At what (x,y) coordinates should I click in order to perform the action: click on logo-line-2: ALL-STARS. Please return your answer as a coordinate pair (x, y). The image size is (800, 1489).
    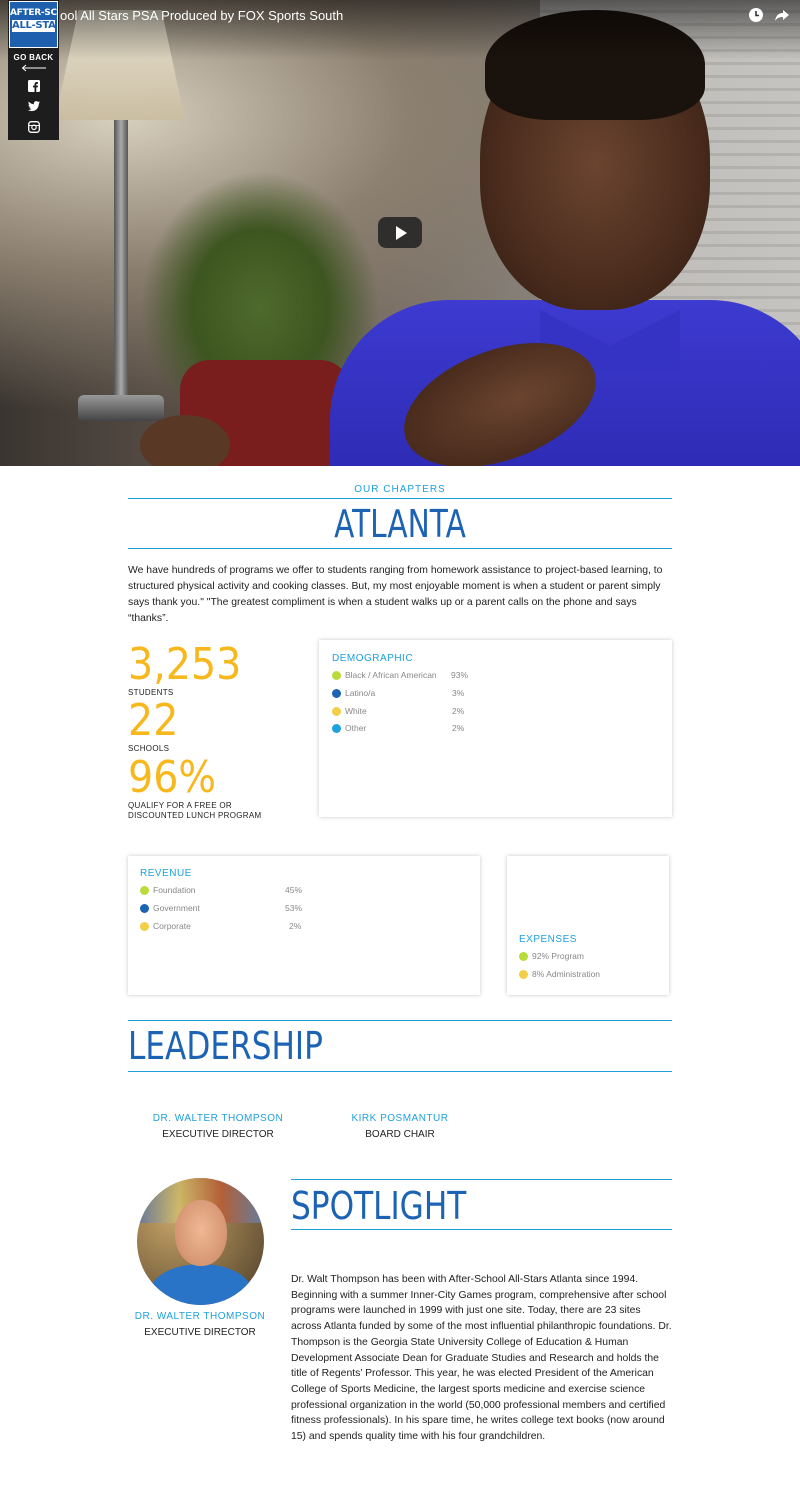
    Looking at the image, I should click on (34, 26).